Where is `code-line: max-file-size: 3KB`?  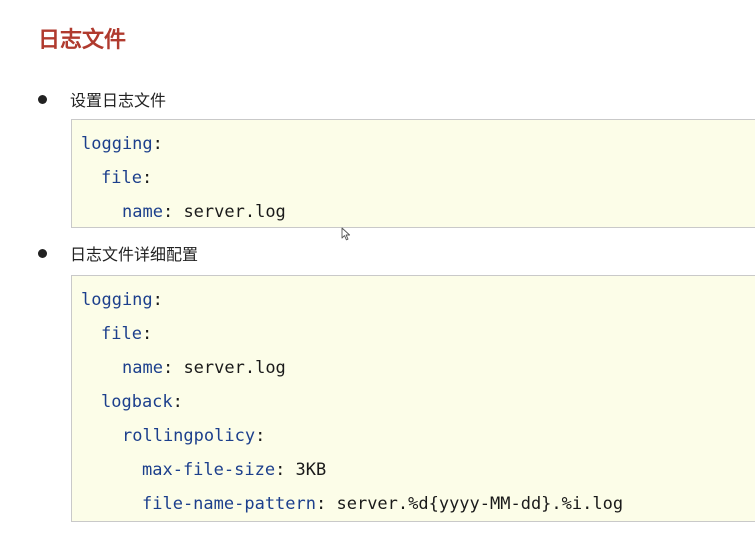 code-line: max-file-size: 3KB is located at coordinates (418, 472).